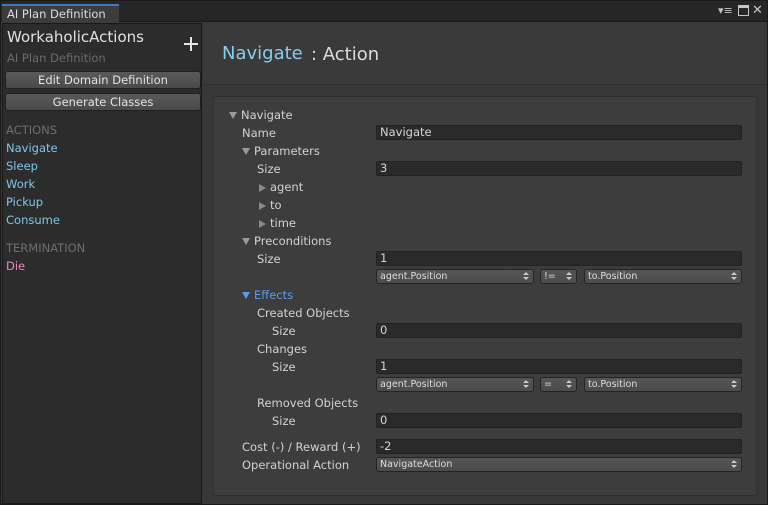  What do you see at coordinates (281, 151) in the screenshot?
I see `parameters-foldout: Parameters` at bounding box center [281, 151].